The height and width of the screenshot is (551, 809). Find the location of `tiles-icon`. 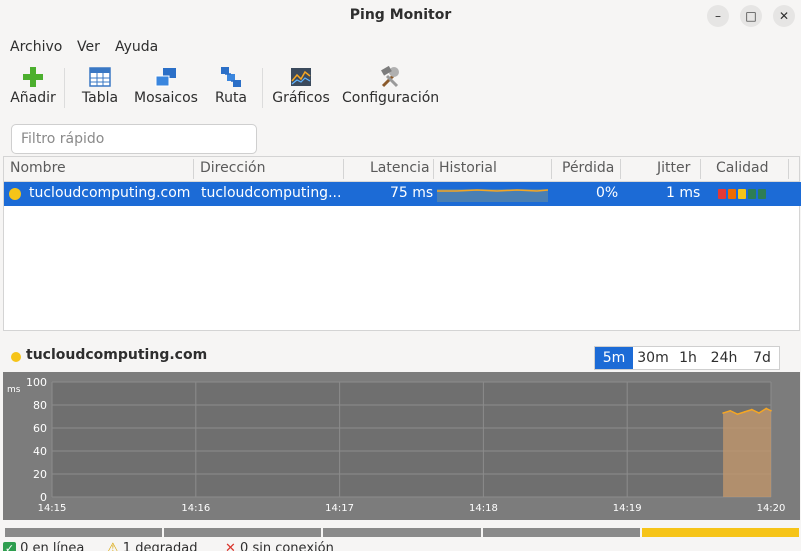

tiles-icon is located at coordinates (165, 77).